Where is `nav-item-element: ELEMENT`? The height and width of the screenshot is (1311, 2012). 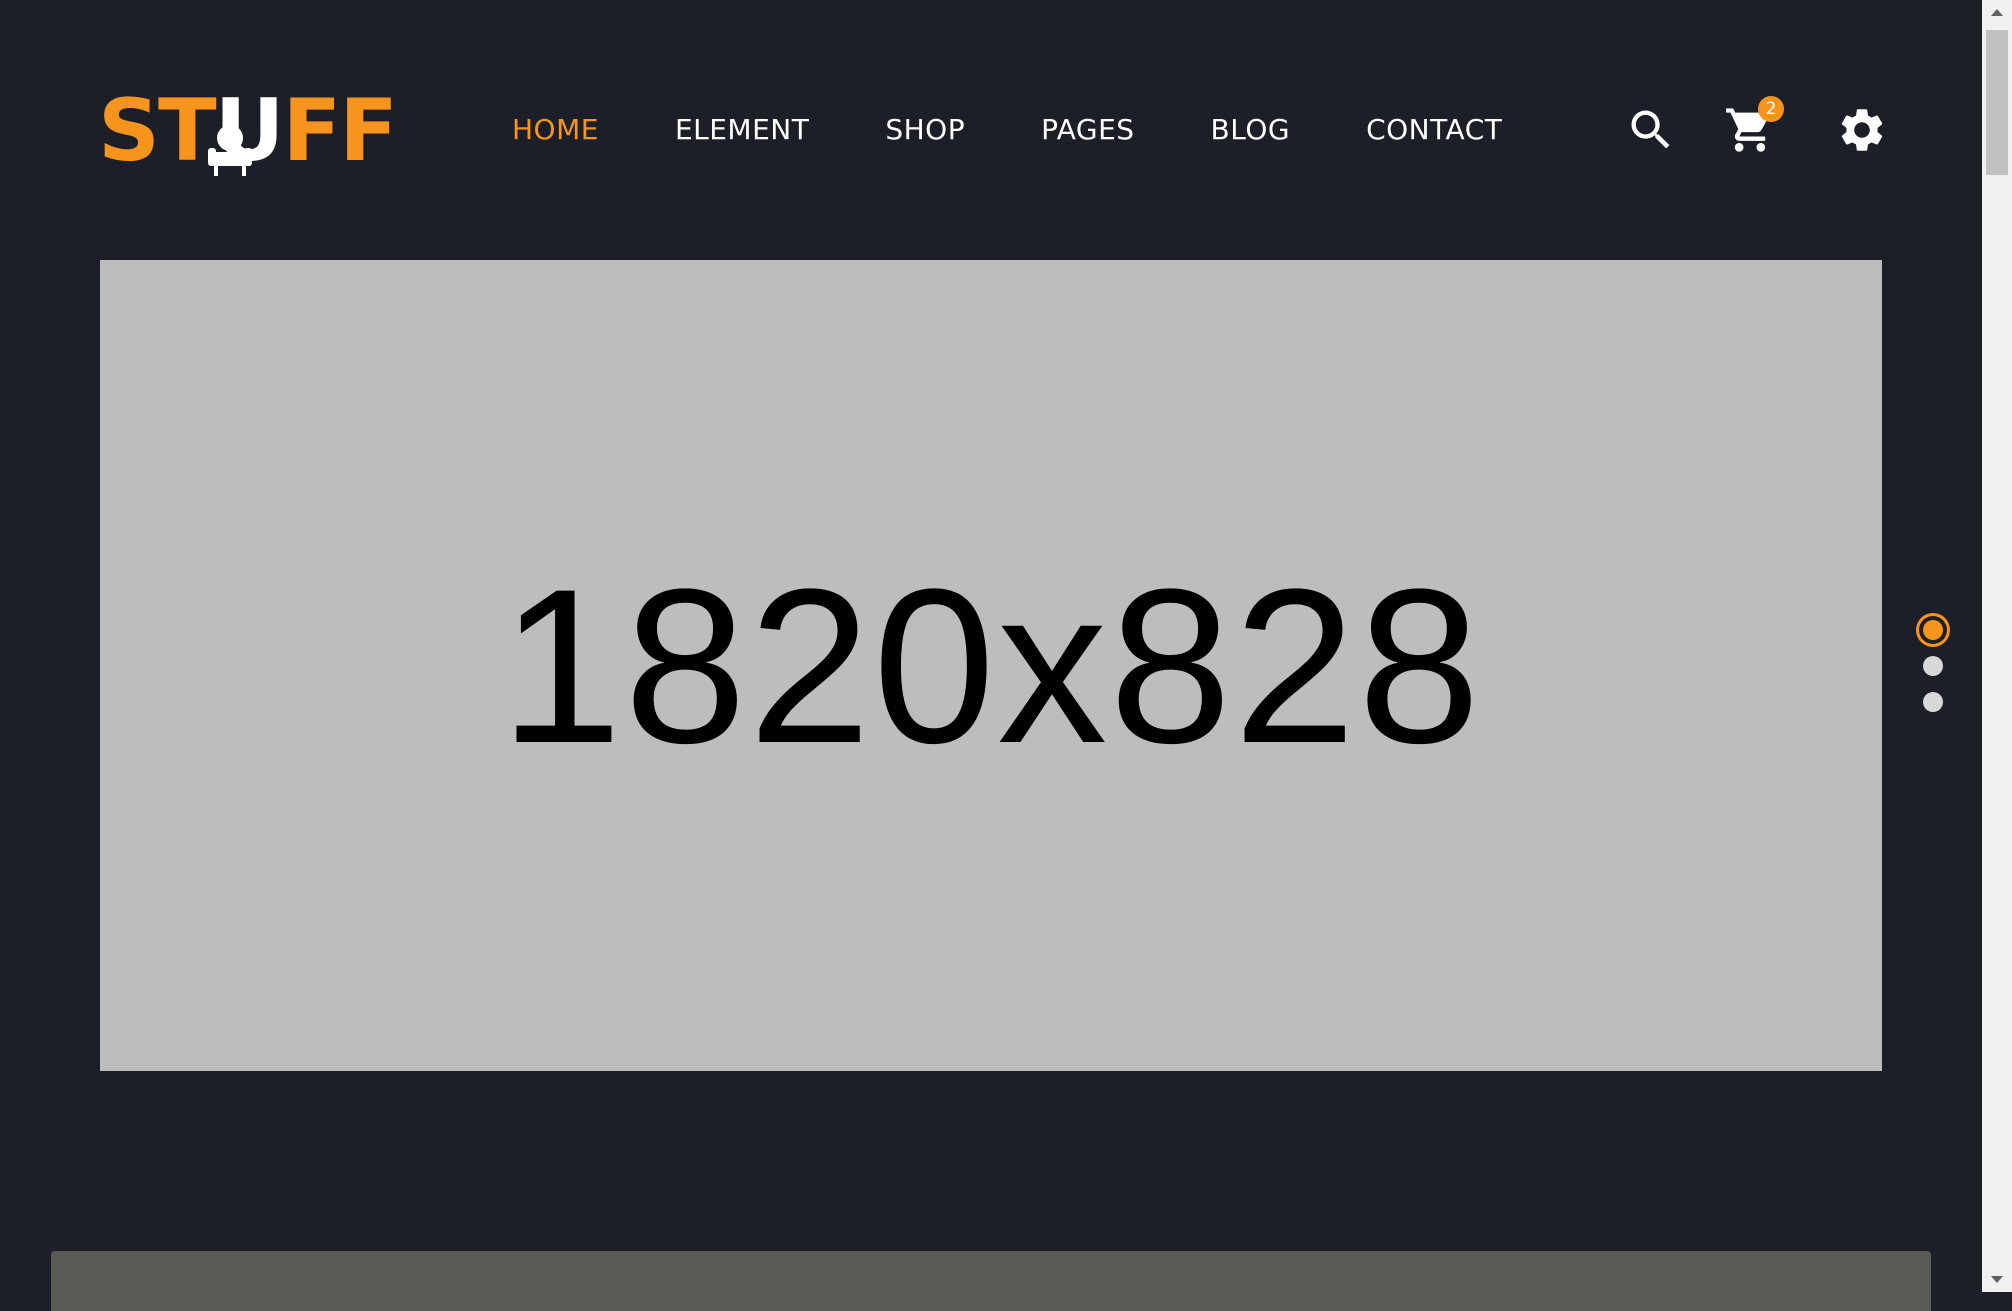
nav-item-element: ELEMENT is located at coordinates (742, 130).